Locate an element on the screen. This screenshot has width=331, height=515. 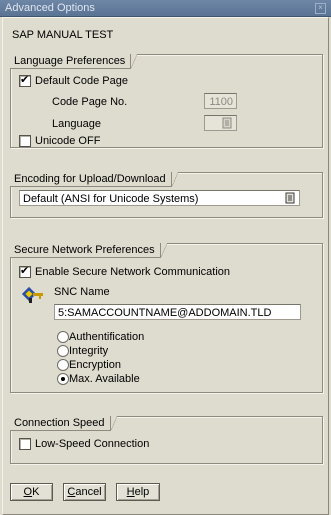
ok-button: OK is located at coordinates (31, 492).